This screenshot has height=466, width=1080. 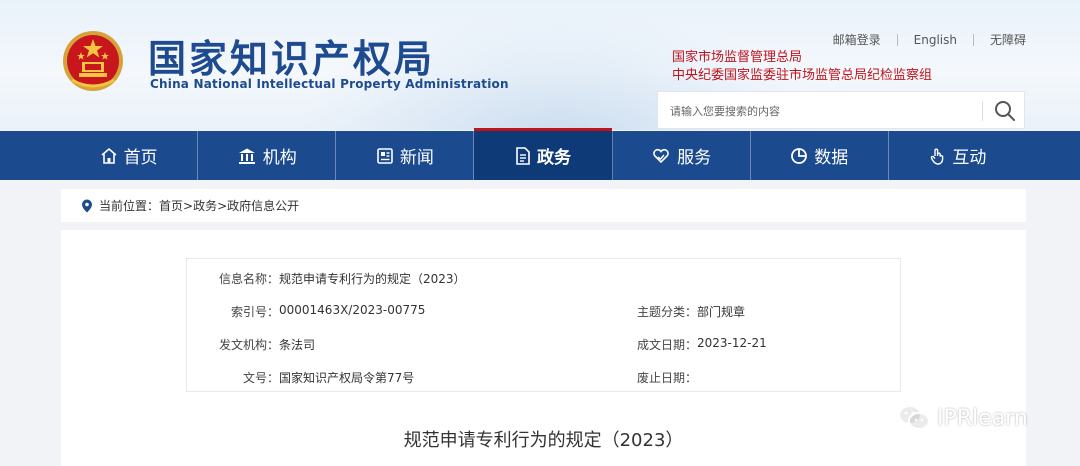 What do you see at coordinates (523, 155) in the screenshot?
I see `document-icon` at bounding box center [523, 155].